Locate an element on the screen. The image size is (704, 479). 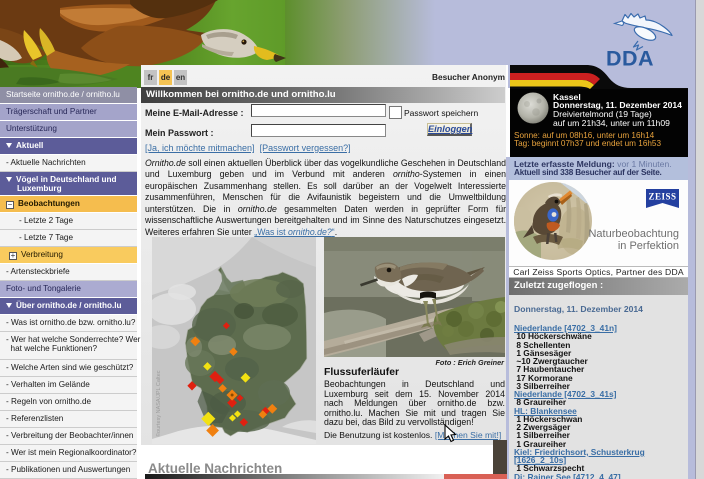
svg-text: ZEISS is located at coordinates (662, 197).